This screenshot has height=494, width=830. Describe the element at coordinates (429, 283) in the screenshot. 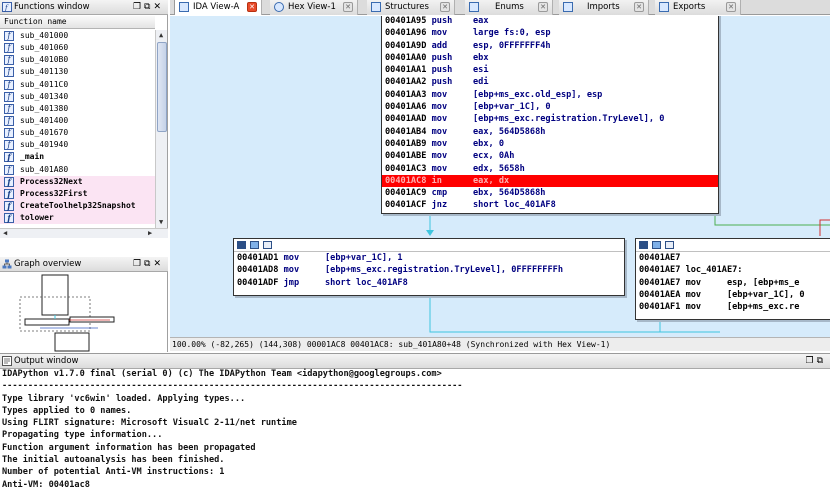

I see `instruction-line: 00401ADF jmp short loc_401AF8` at that location.